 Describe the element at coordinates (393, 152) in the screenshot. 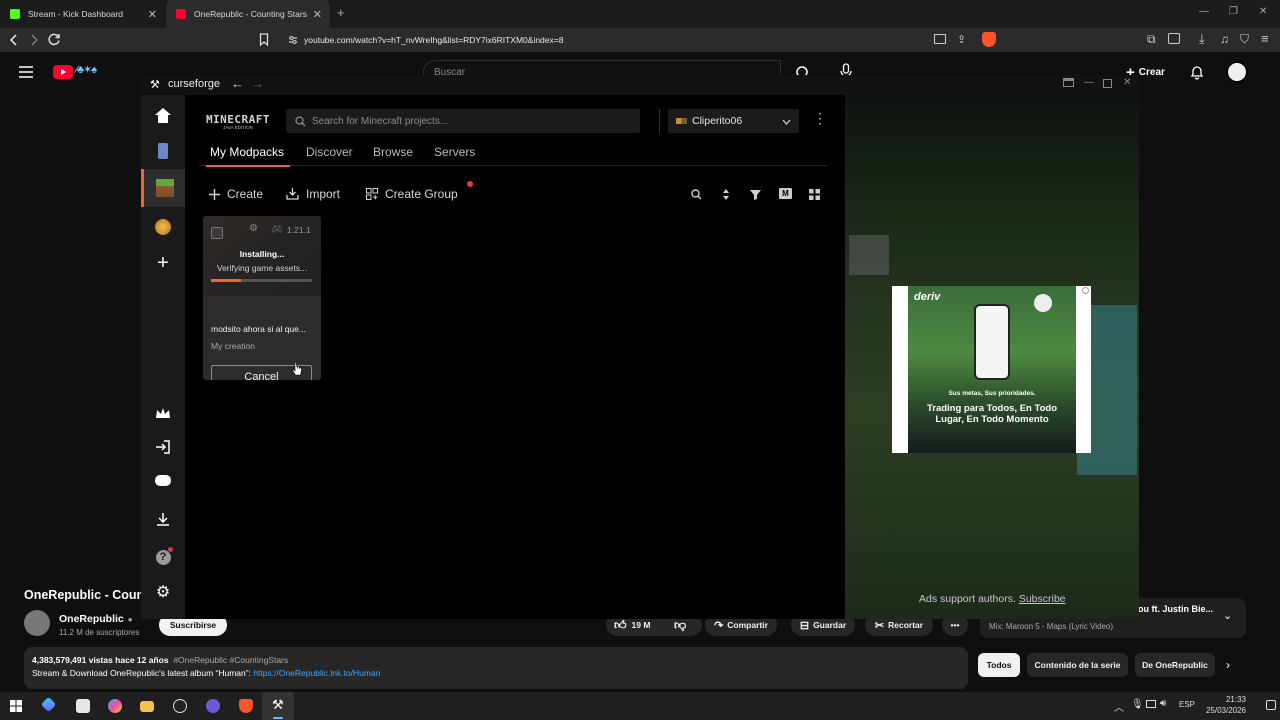

I see `tab-browse: Browse` at that location.